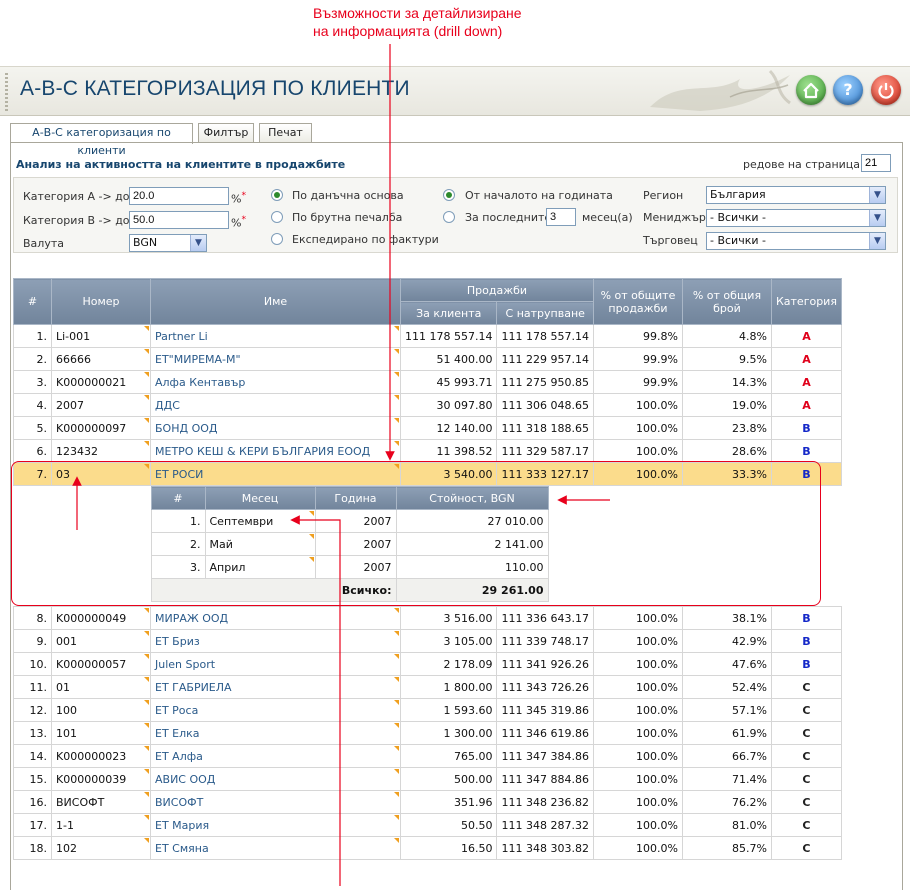  I want to click on detail-row: 1. Септември 2007 27 010.00, so click(349, 521).